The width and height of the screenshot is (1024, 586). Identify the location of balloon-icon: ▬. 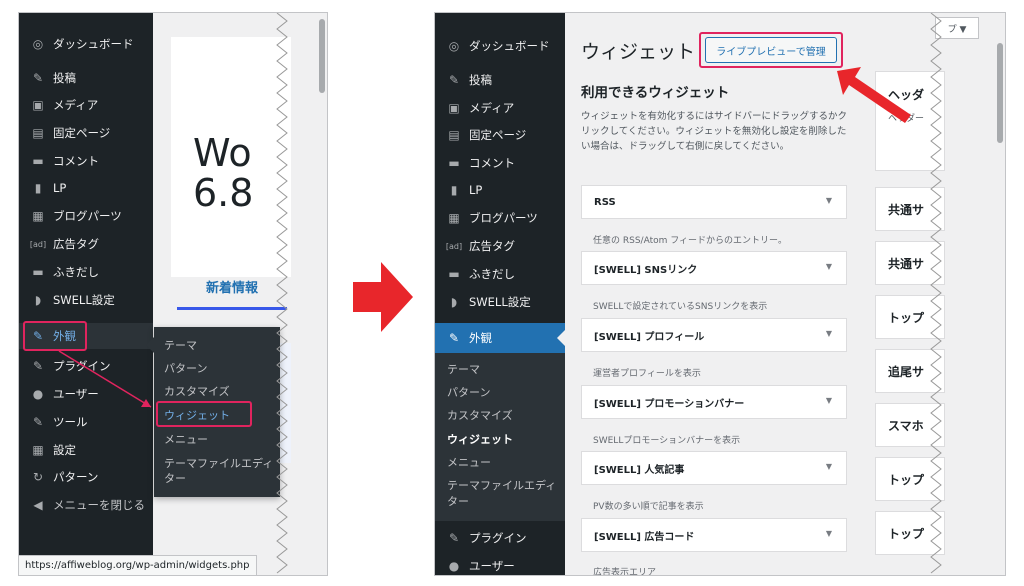
(454, 274).